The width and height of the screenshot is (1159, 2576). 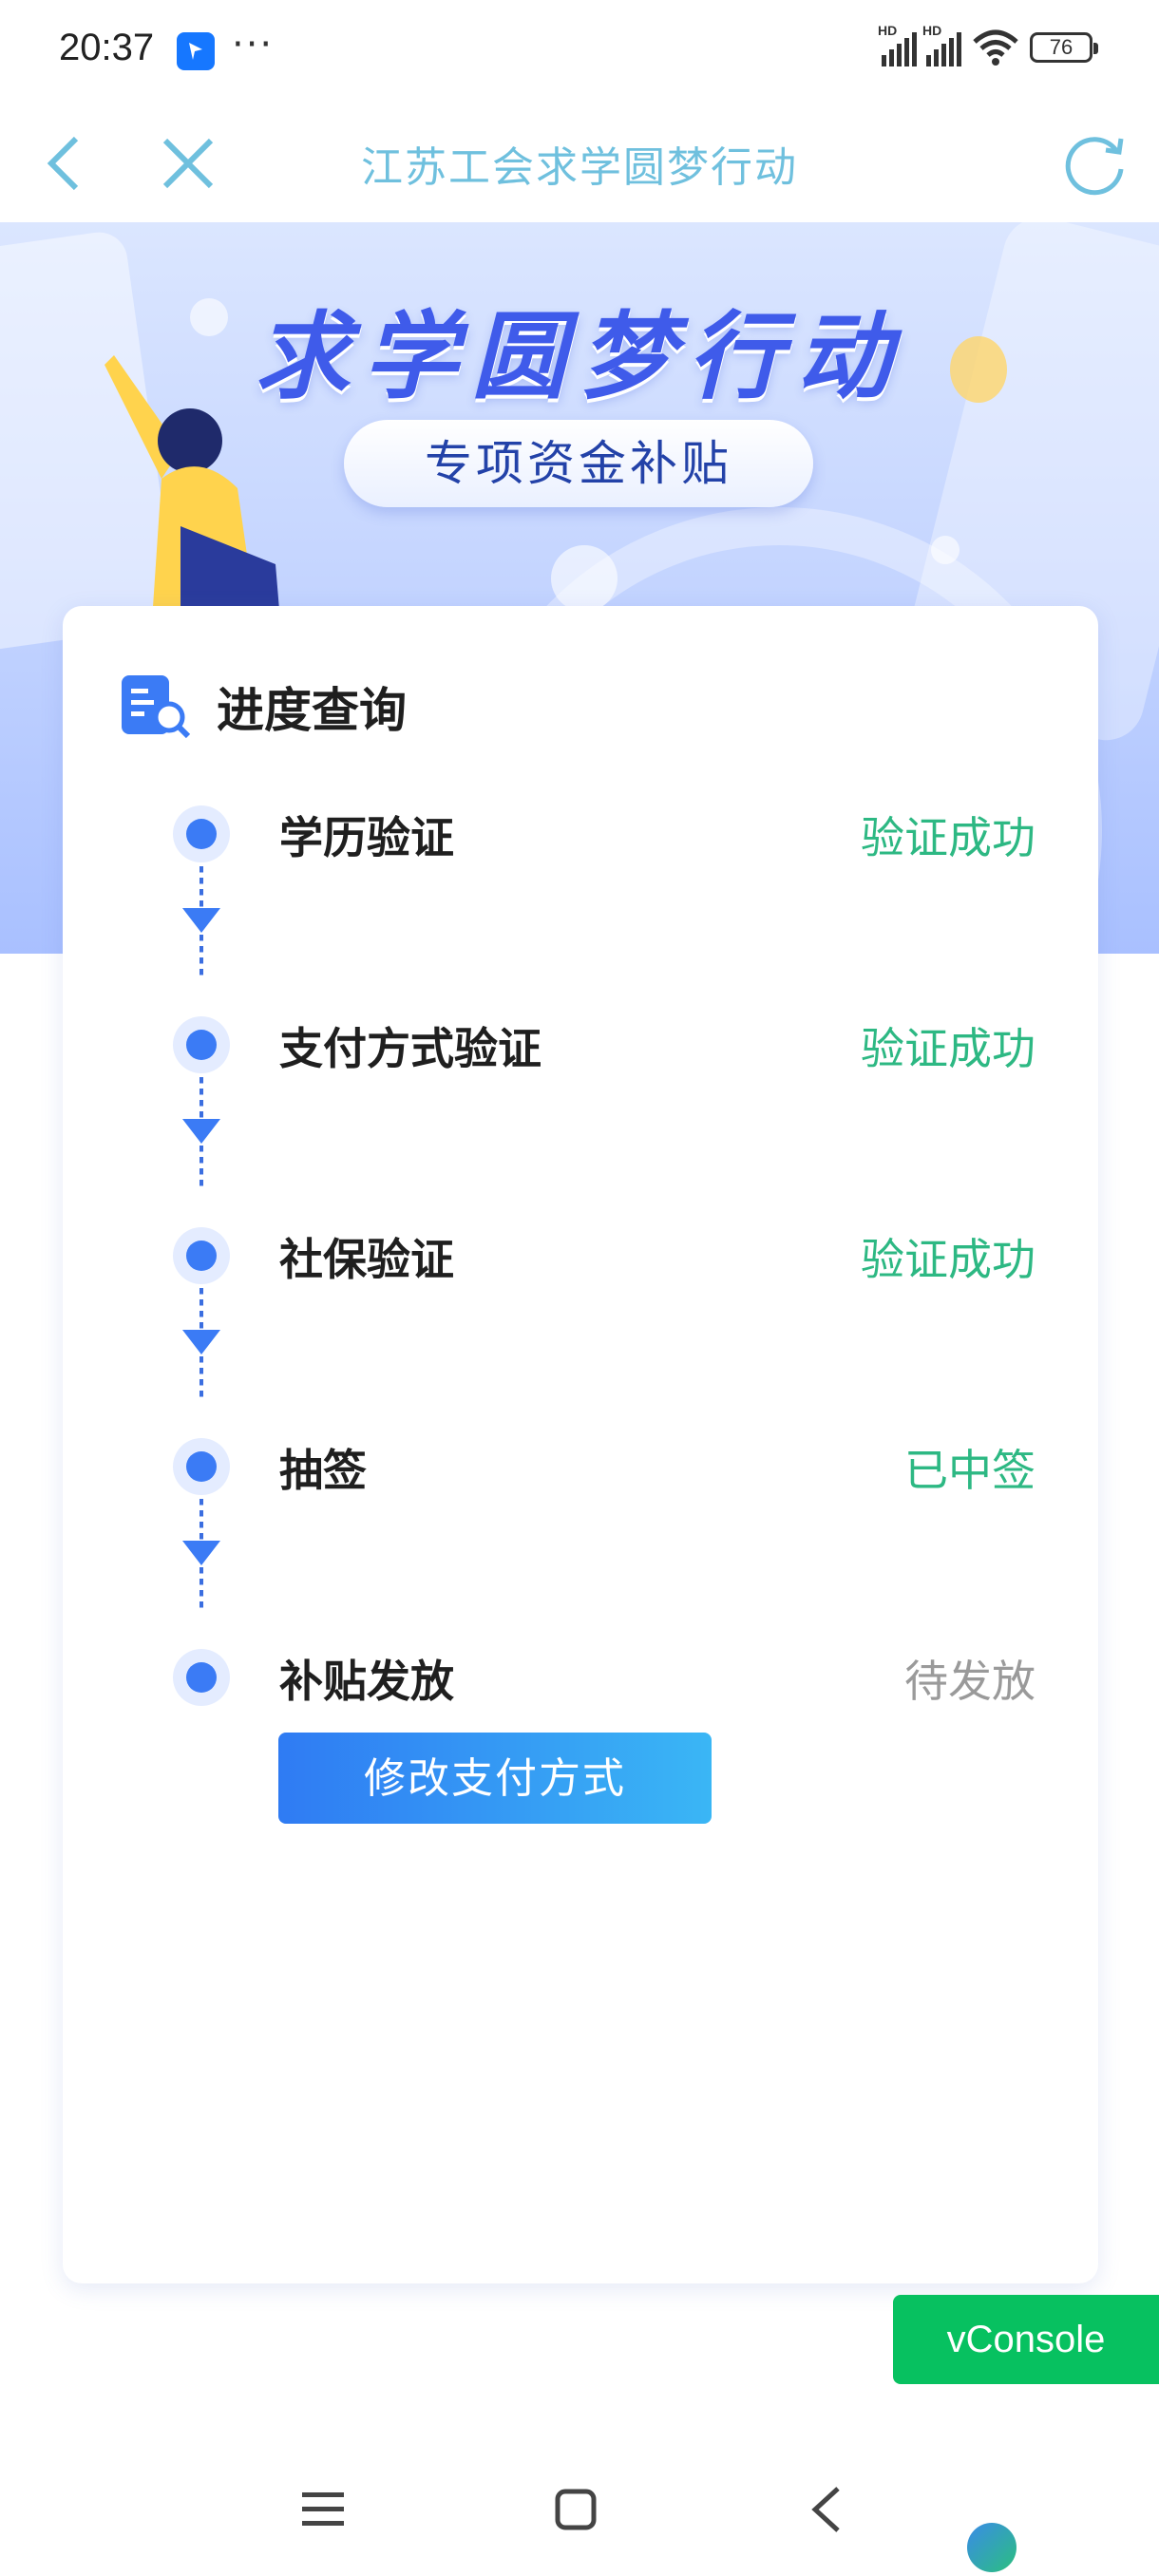 I want to click on progress-step-education: 学历验证 验证成功, so click(x=580, y=834).